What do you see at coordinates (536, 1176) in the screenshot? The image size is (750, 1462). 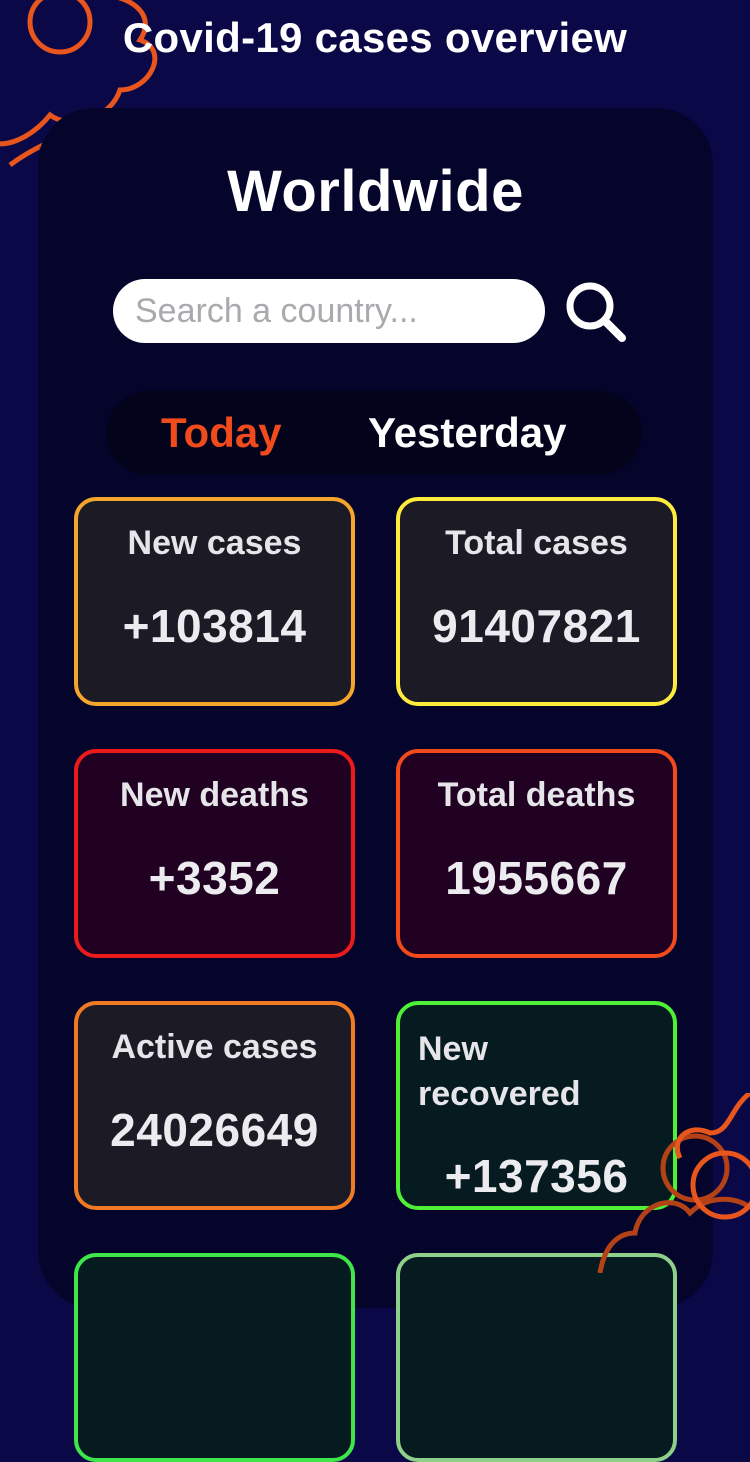 I see `card-value: +137356` at bounding box center [536, 1176].